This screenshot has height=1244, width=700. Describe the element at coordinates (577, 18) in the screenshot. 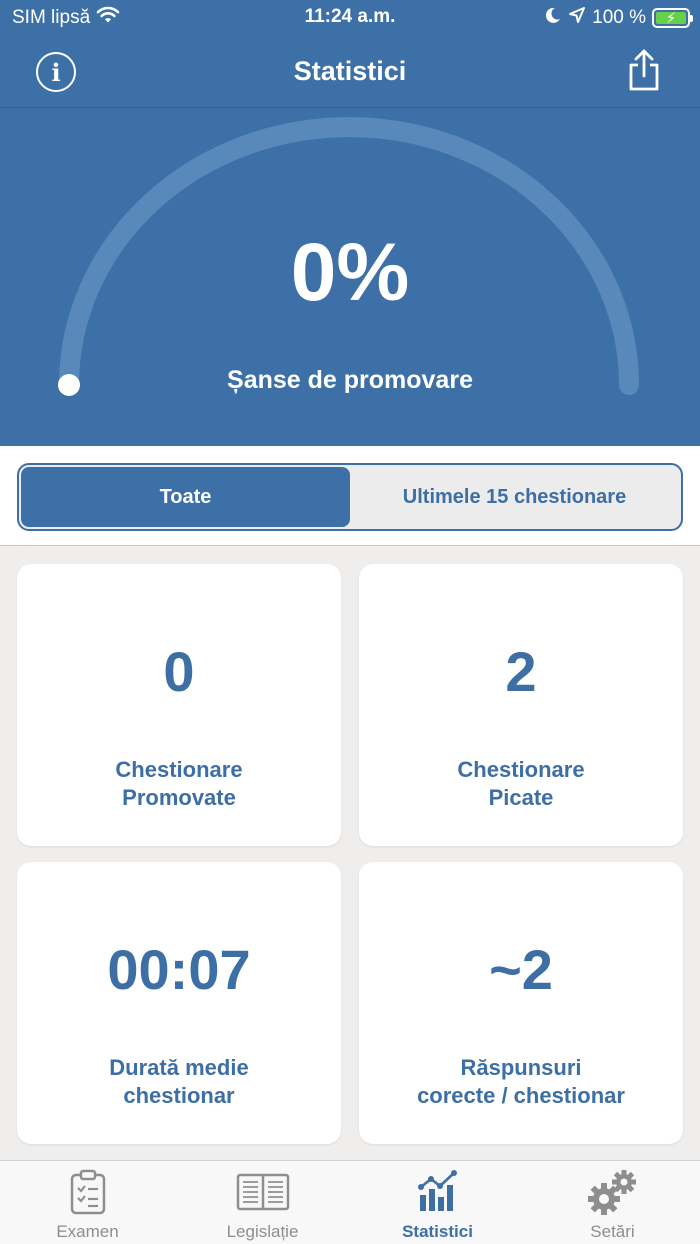

I see `location-arrow-icon` at that location.